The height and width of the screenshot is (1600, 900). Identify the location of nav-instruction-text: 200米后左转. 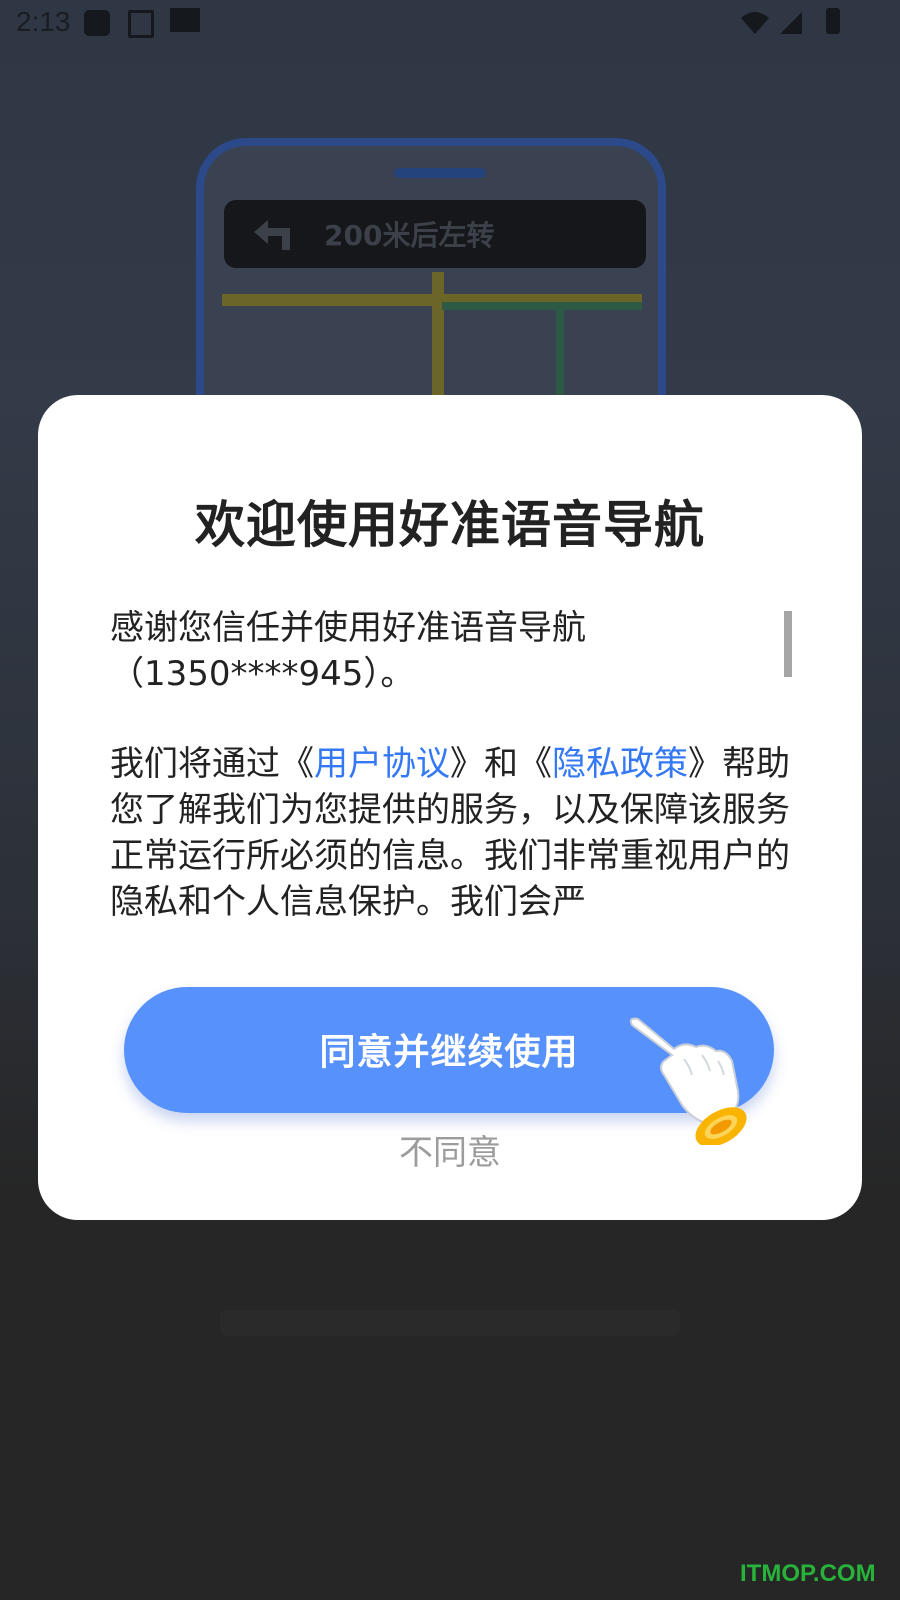
(409, 235).